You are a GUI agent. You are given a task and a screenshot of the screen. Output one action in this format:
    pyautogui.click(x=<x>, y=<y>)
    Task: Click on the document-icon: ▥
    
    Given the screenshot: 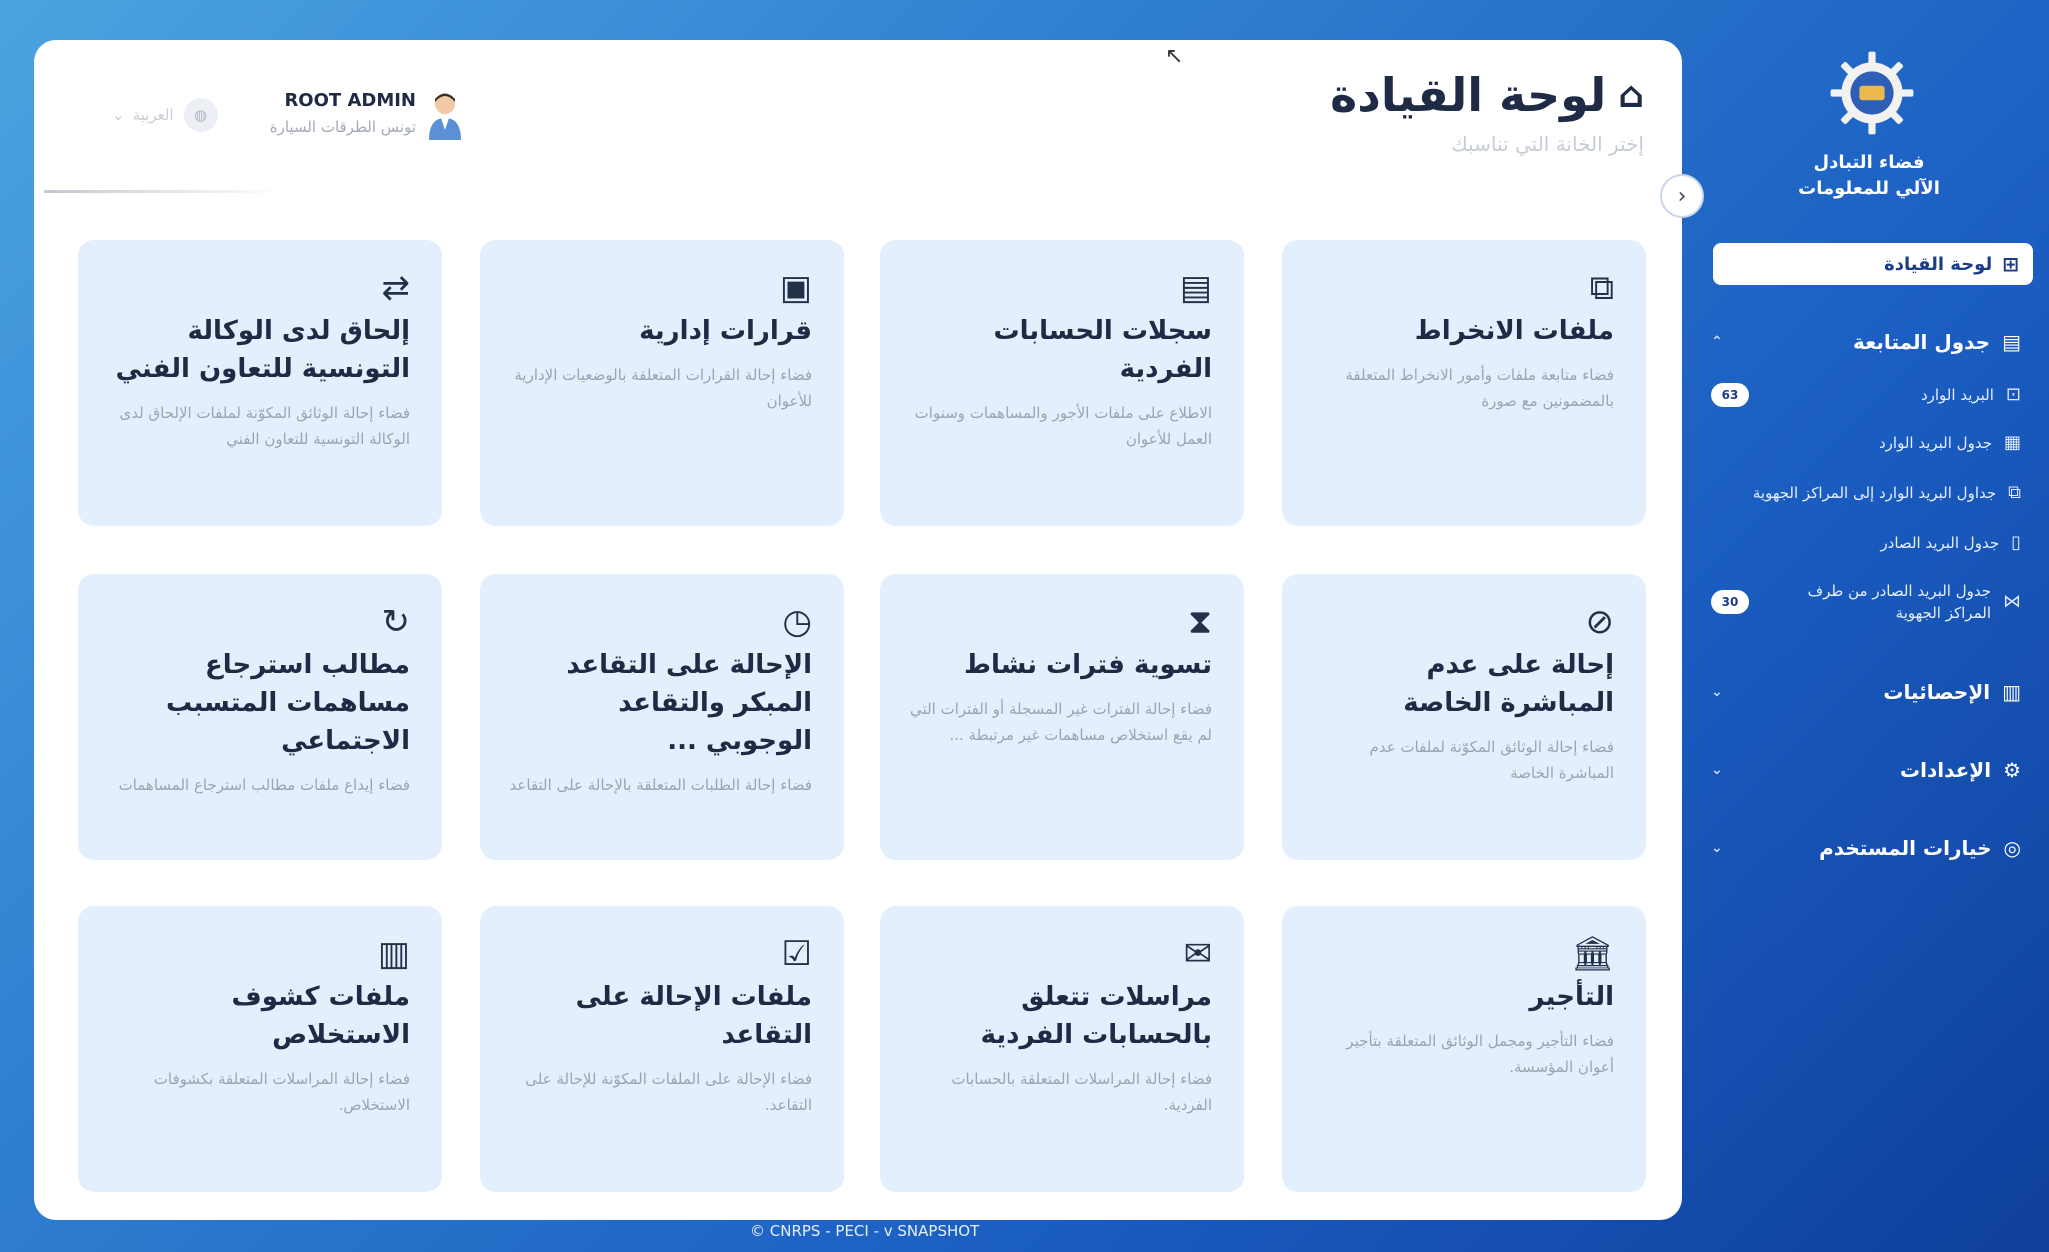 What is the action you would take?
    pyautogui.click(x=393, y=954)
    